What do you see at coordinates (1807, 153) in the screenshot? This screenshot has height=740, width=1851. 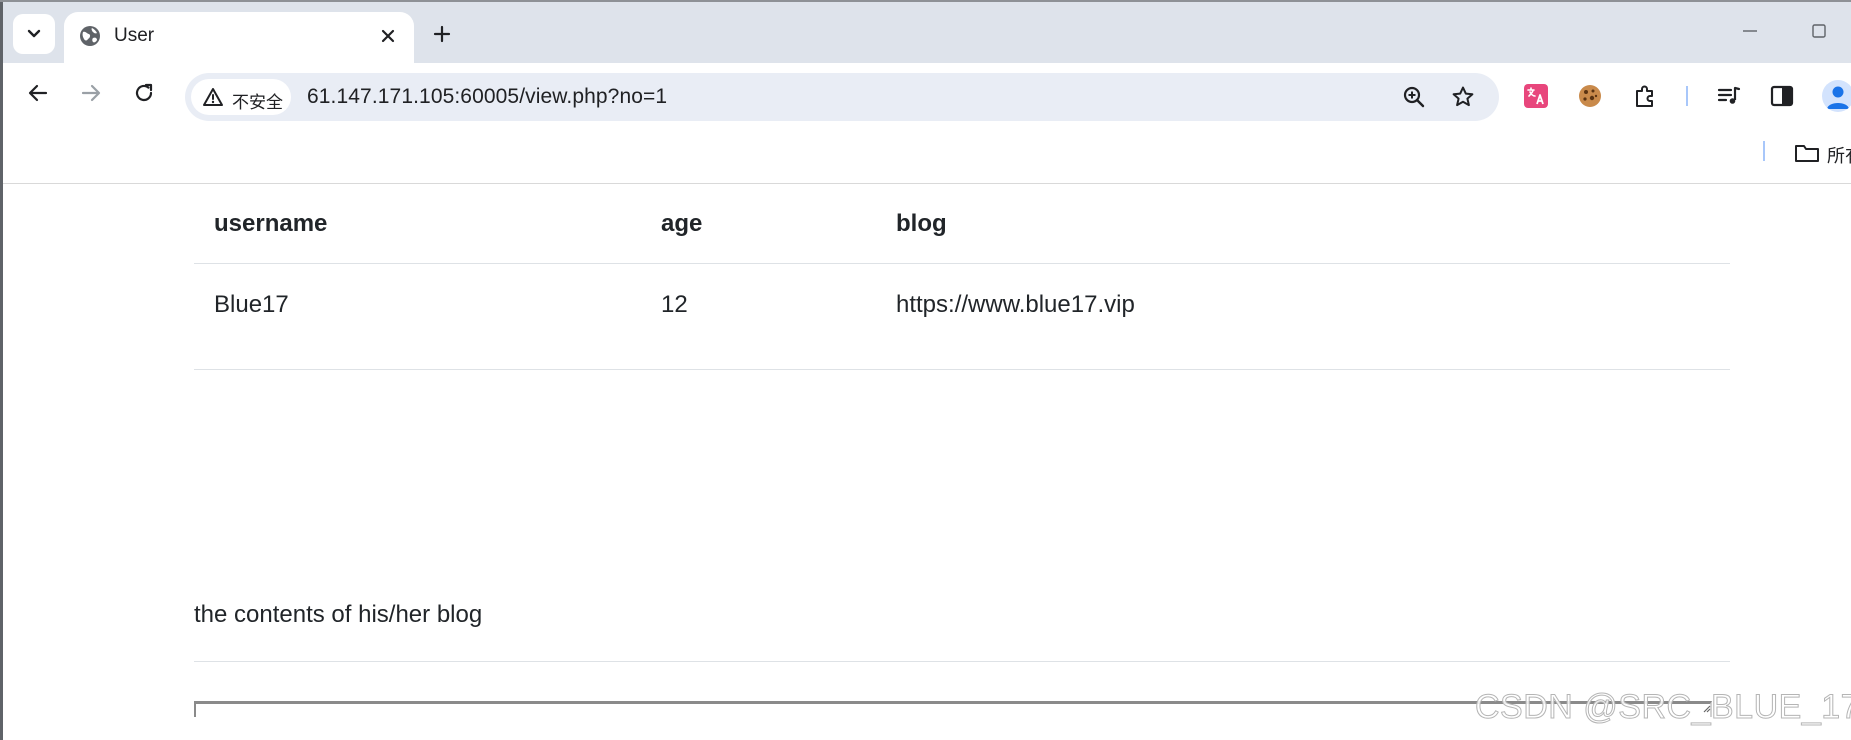 I see `folder-icon` at bounding box center [1807, 153].